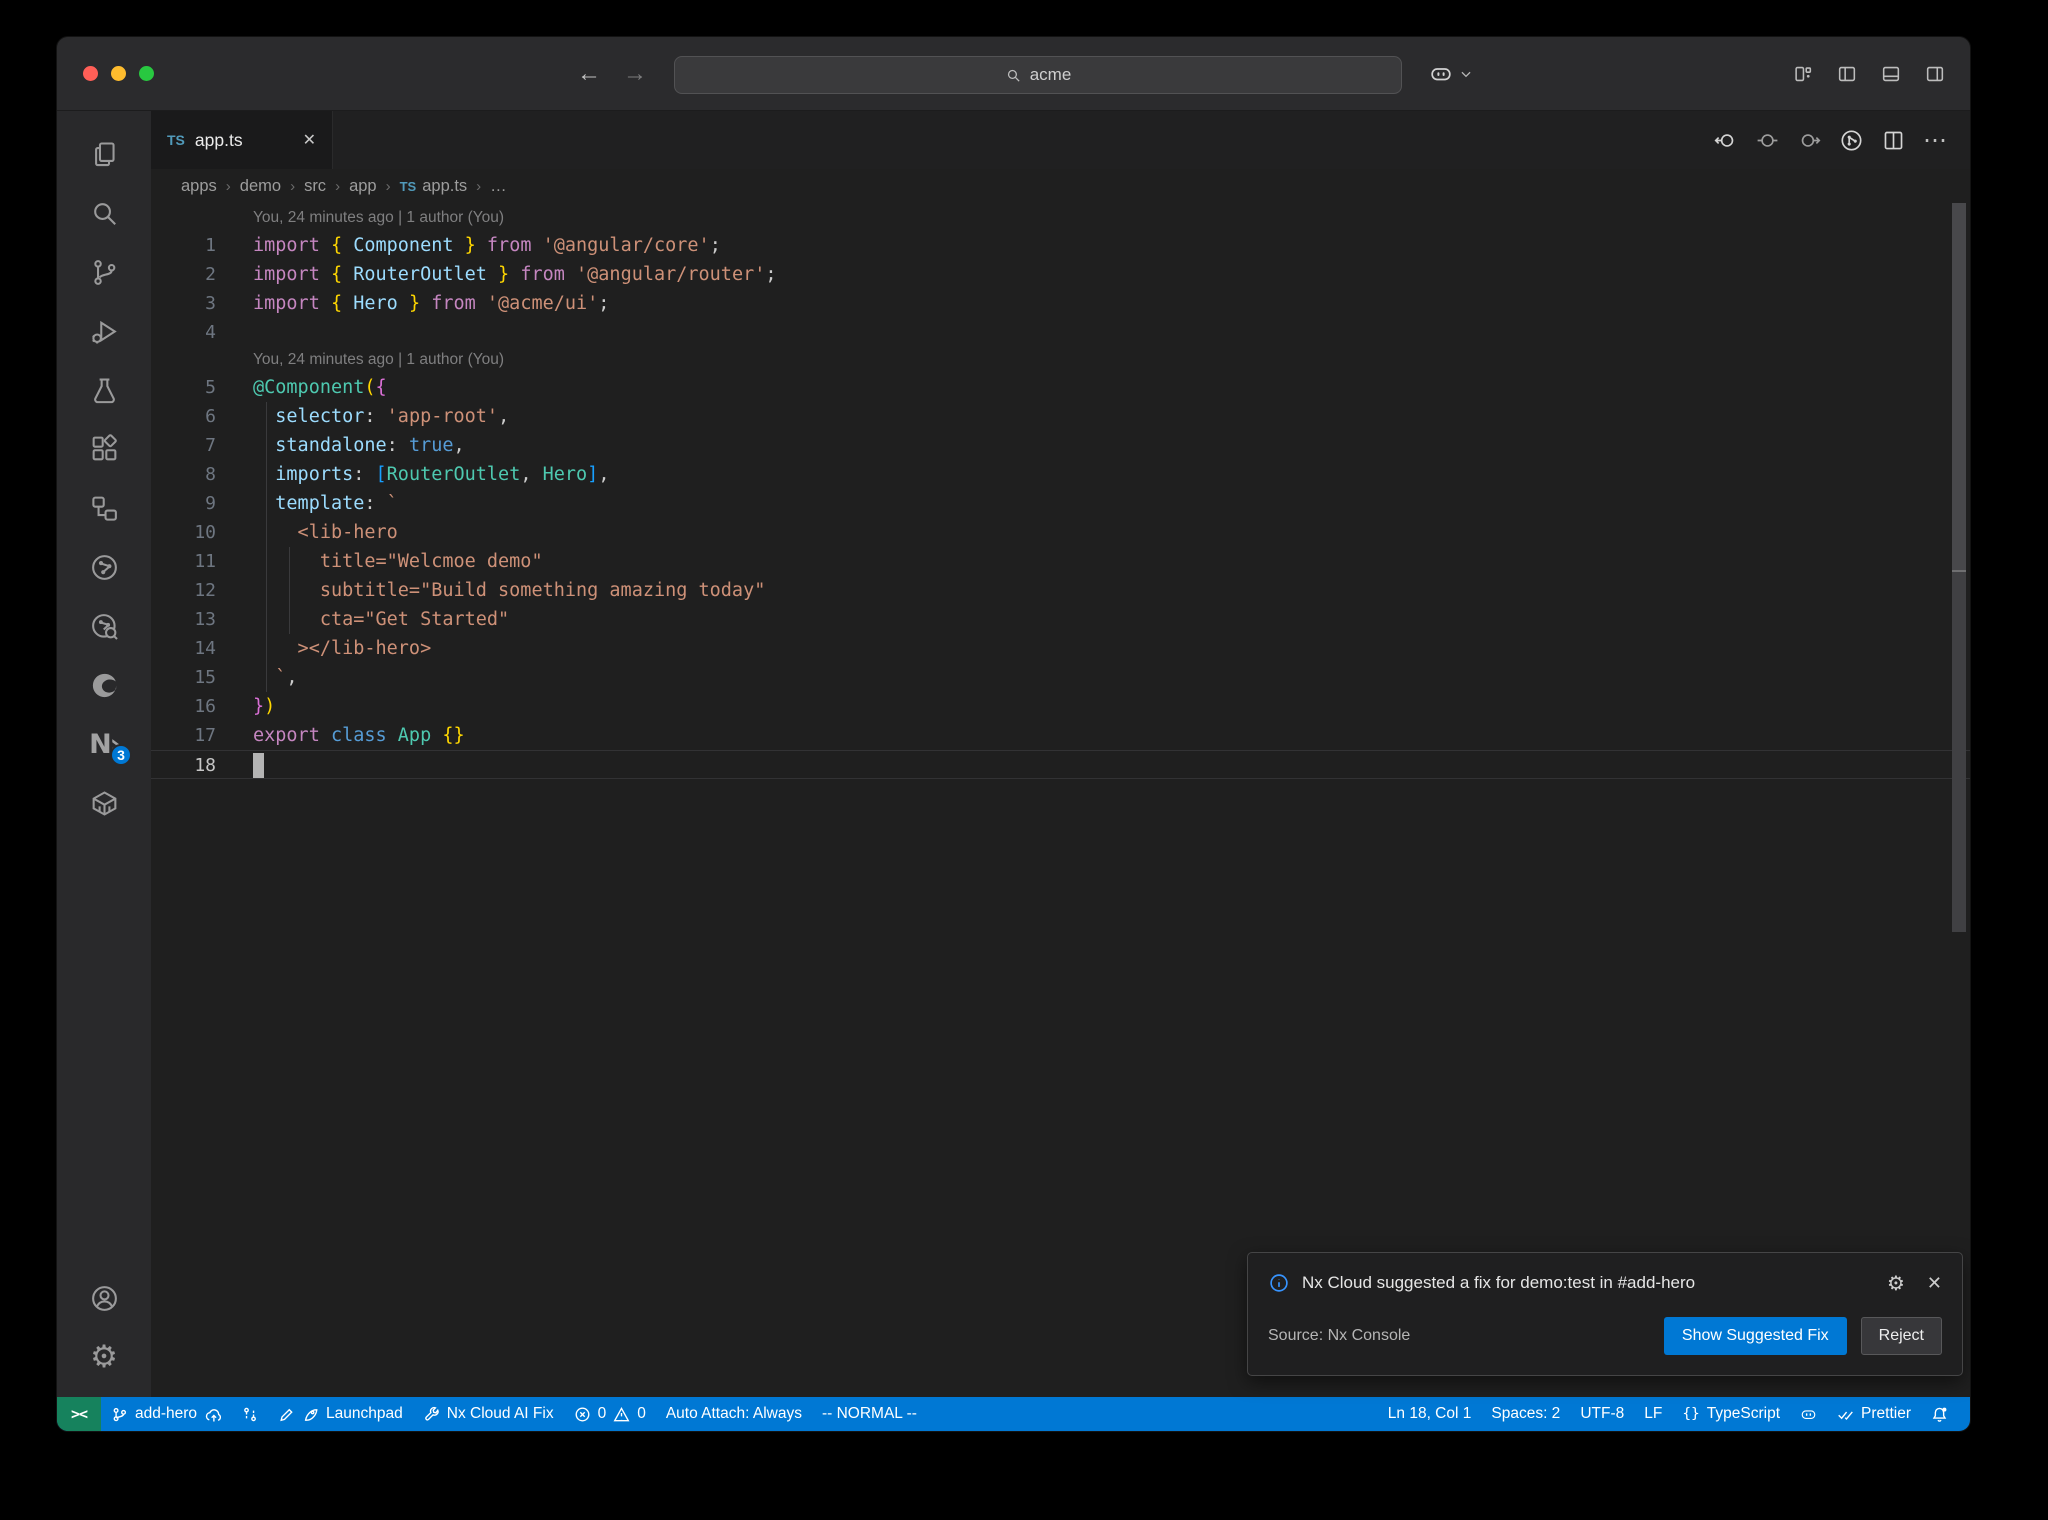 This screenshot has width=2048, height=1520. What do you see at coordinates (1602, 1414) in the screenshot?
I see `encoding-item: UTF-8` at bounding box center [1602, 1414].